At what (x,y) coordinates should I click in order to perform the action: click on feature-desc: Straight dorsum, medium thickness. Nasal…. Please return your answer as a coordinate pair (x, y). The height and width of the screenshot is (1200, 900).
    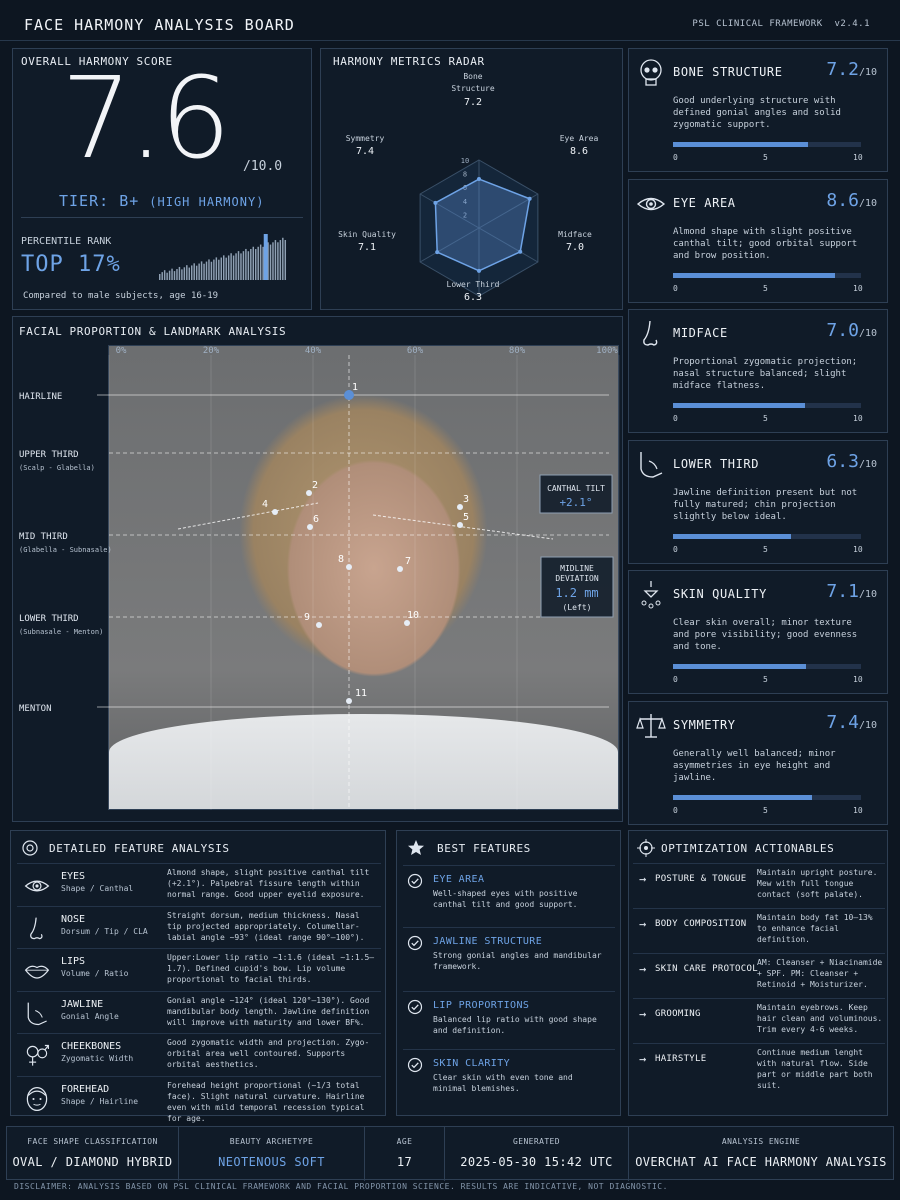
    Looking at the image, I should click on (266, 926).